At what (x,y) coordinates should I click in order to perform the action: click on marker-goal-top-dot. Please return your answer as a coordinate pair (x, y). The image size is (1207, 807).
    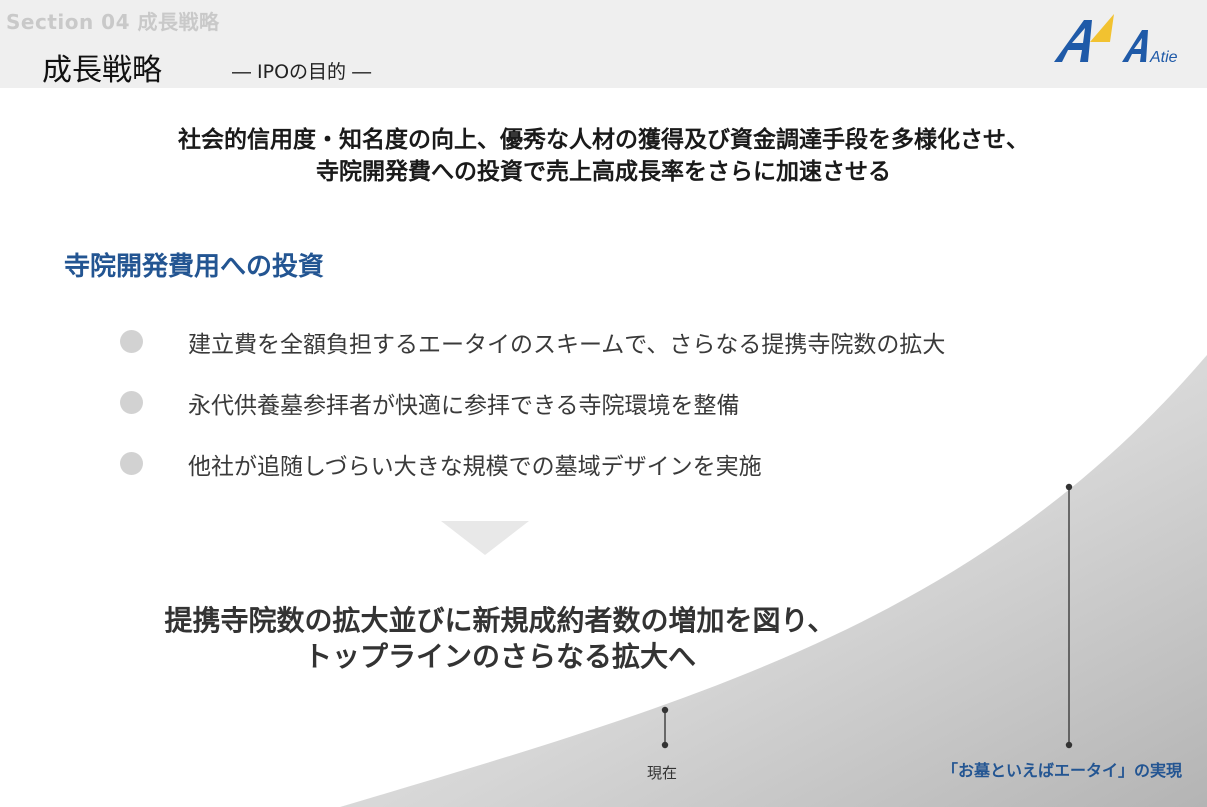
    Looking at the image, I should click on (1069, 487).